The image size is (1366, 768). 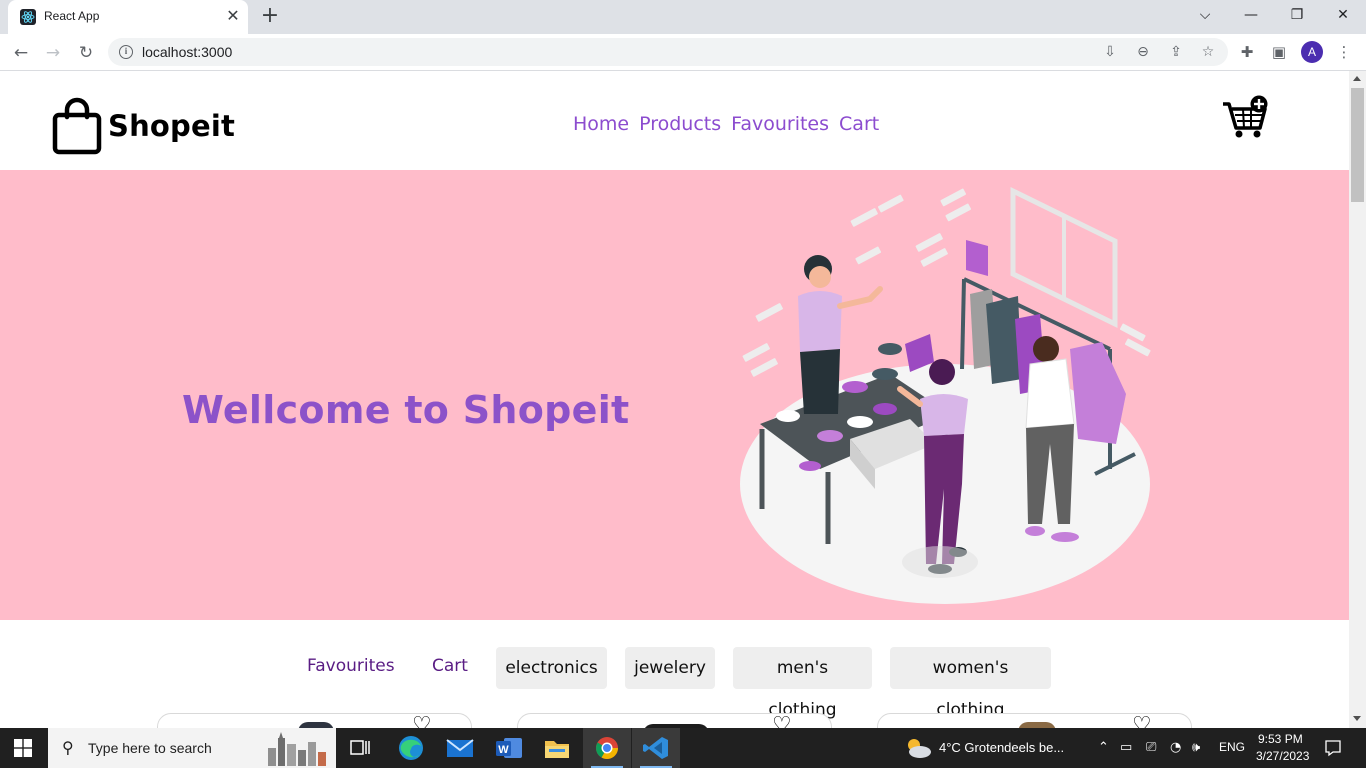 I want to click on side-panel-icon: ▣, so click(x=1279, y=52).